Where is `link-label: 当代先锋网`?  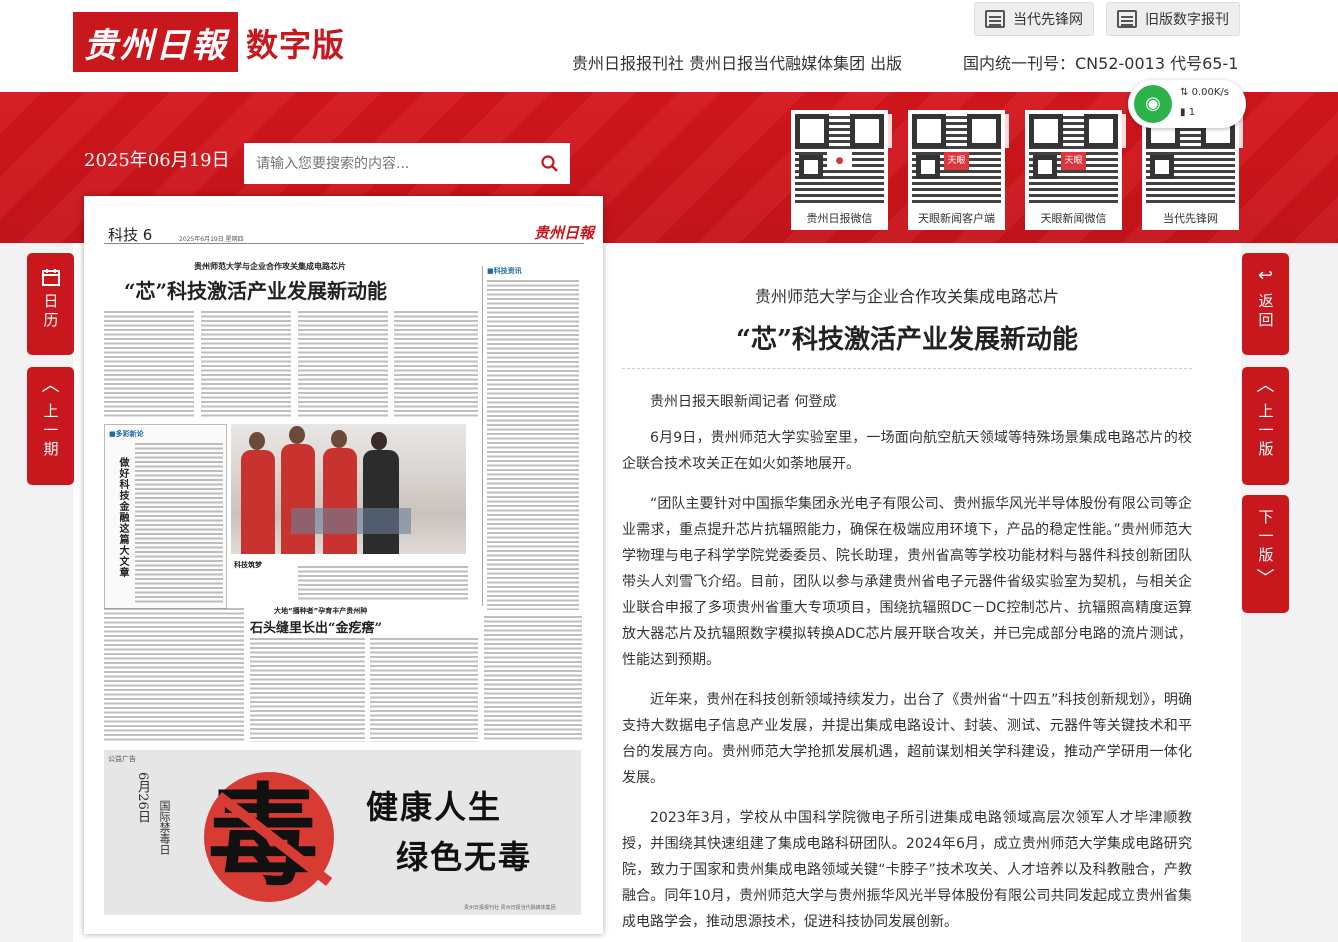 link-label: 当代先锋网 is located at coordinates (1048, 20).